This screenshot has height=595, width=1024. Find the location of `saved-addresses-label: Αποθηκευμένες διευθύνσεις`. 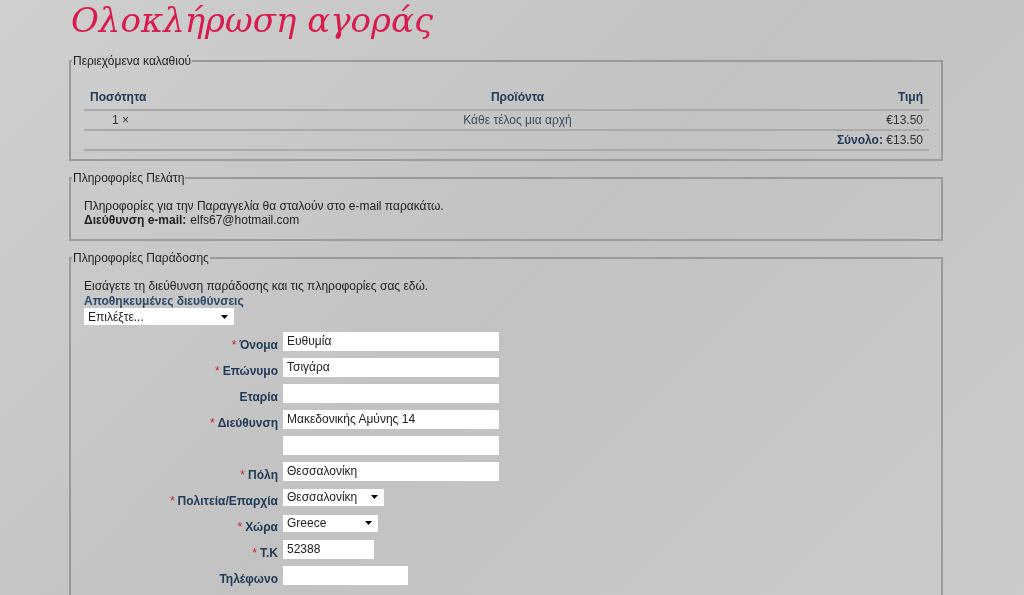

saved-addresses-label: Αποθηκευμένες διευθύνσεις is located at coordinates (164, 301).